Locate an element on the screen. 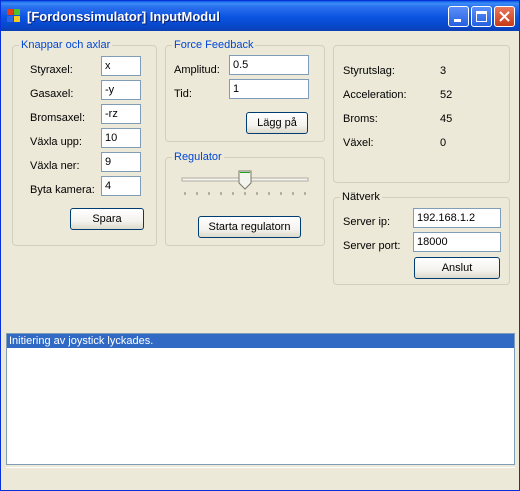  switch-camera-field is located at coordinates (121, 186).